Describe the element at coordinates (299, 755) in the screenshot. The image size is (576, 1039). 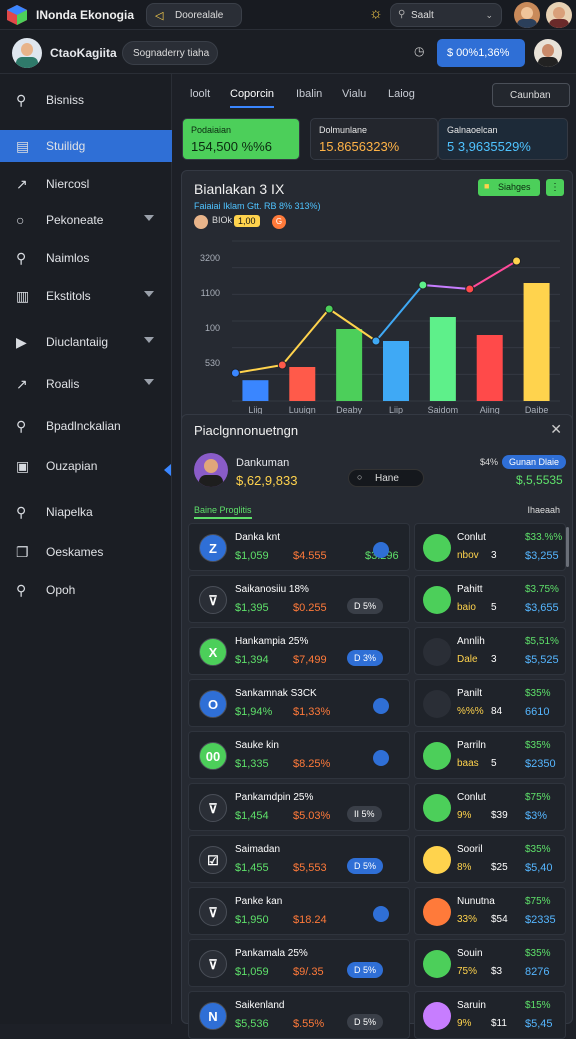
I see `table-row: 00 Sauke kin $1,335 $8.25%` at that location.